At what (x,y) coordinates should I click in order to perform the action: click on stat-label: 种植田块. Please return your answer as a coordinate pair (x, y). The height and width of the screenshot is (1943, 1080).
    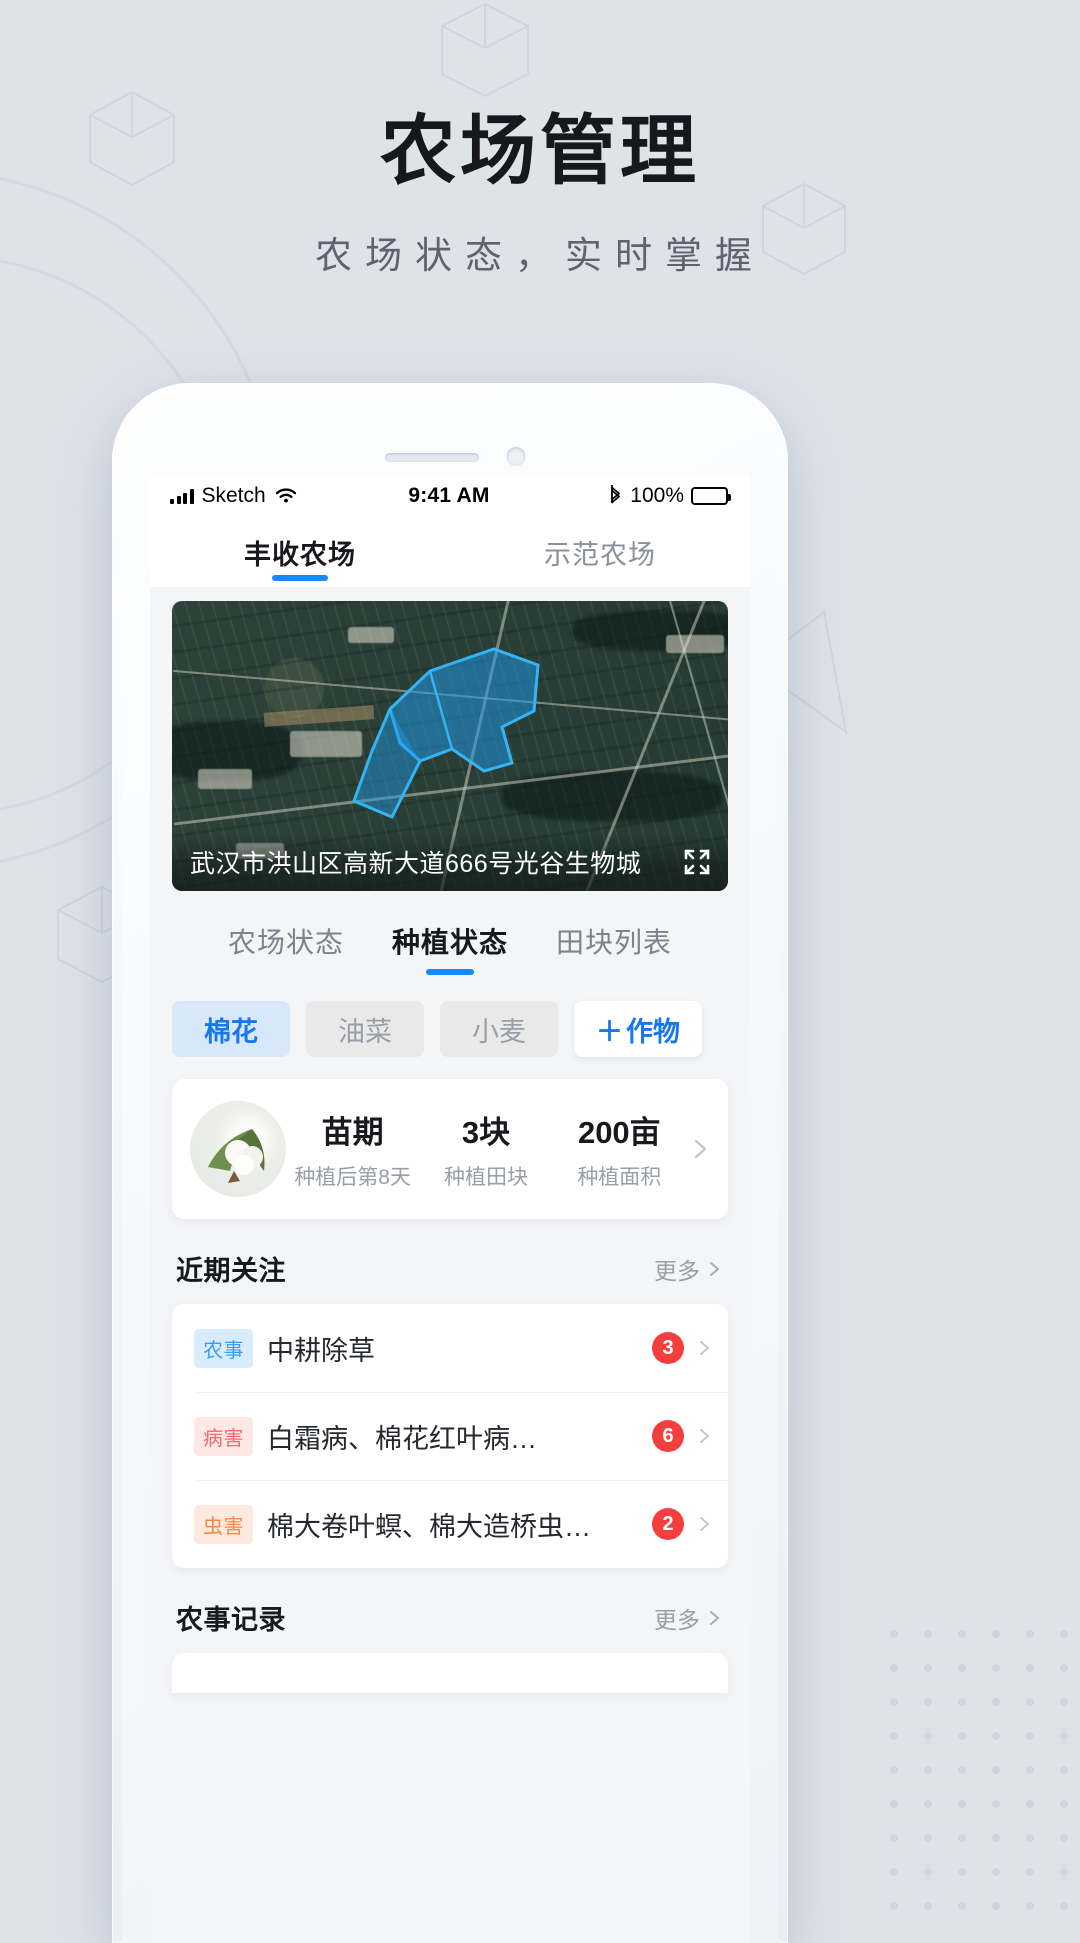
    Looking at the image, I should click on (485, 1177).